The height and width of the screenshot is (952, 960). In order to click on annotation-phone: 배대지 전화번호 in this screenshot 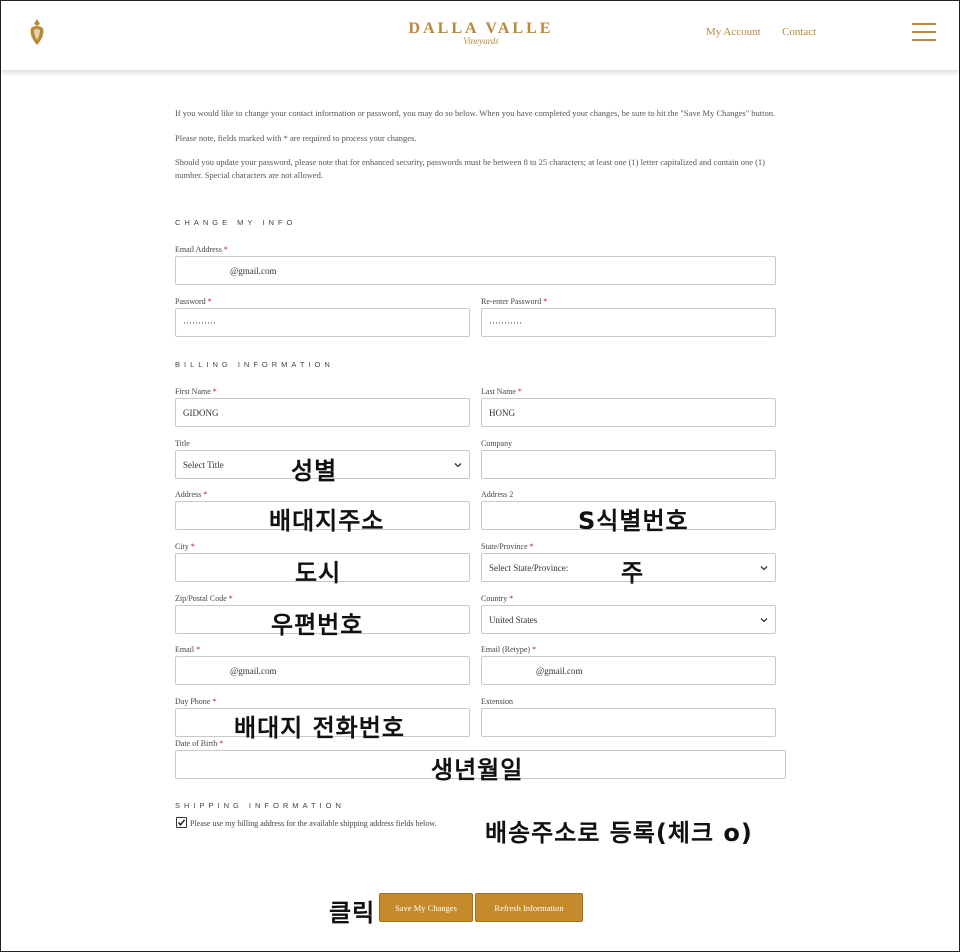, I will do `click(319, 728)`.